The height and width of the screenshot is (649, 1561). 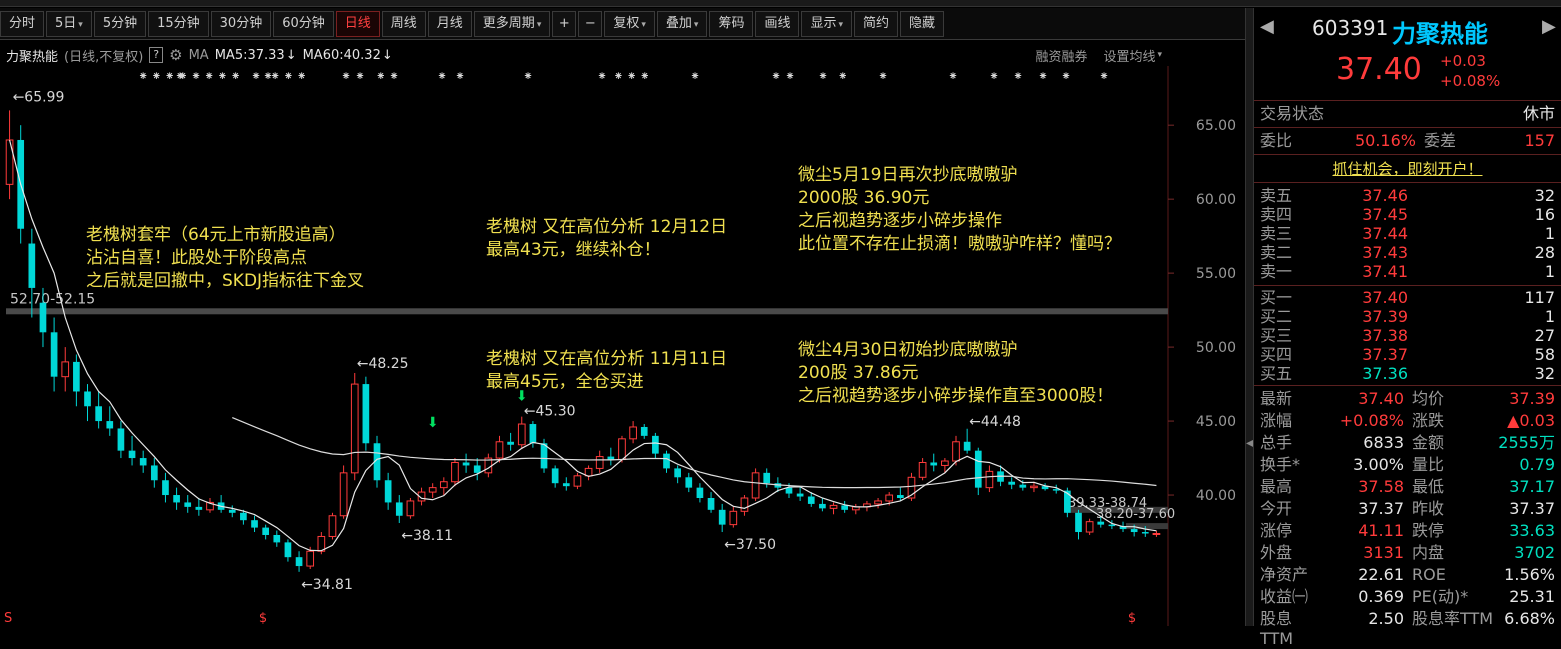 I want to click on chevron-down-icon: ▾, so click(x=1159, y=55).